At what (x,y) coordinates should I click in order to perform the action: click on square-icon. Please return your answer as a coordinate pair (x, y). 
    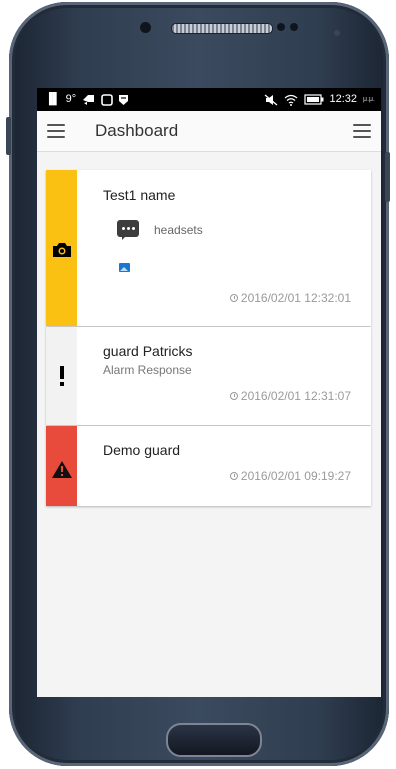
    Looking at the image, I should click on (107, 99).